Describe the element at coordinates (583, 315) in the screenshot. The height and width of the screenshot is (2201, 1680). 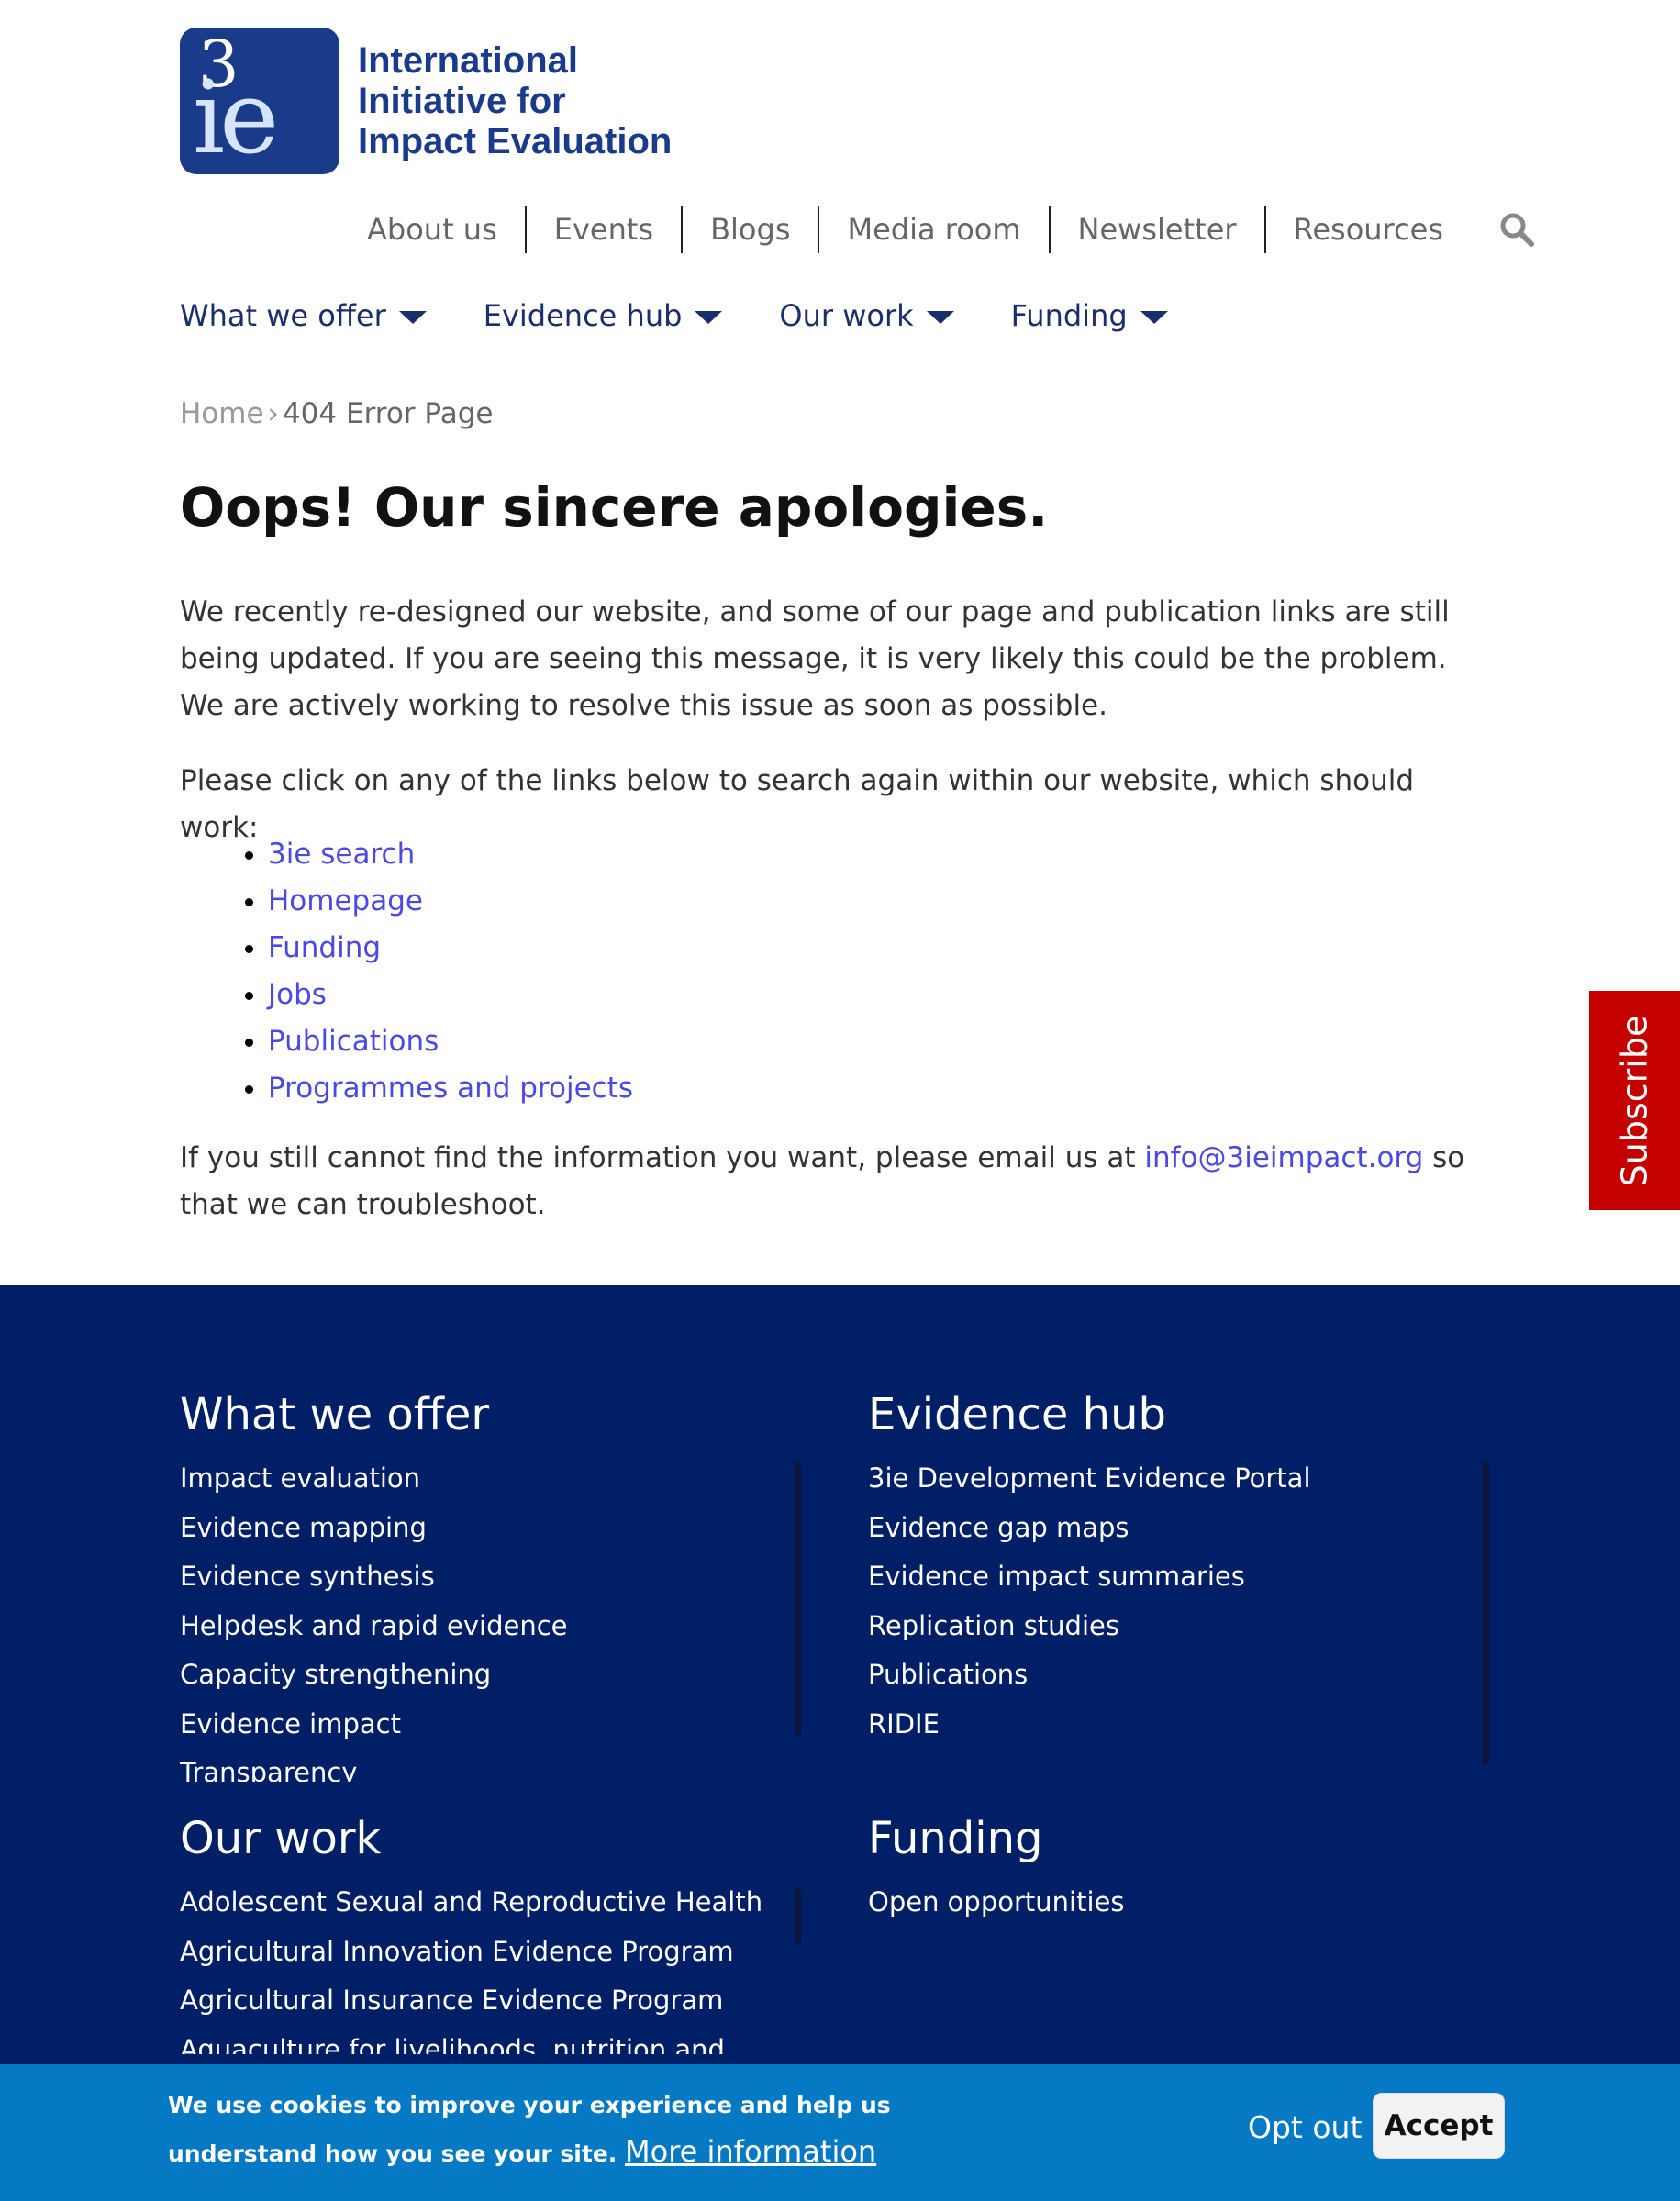
I see `mainnav-label: Evidence hub` at that location.